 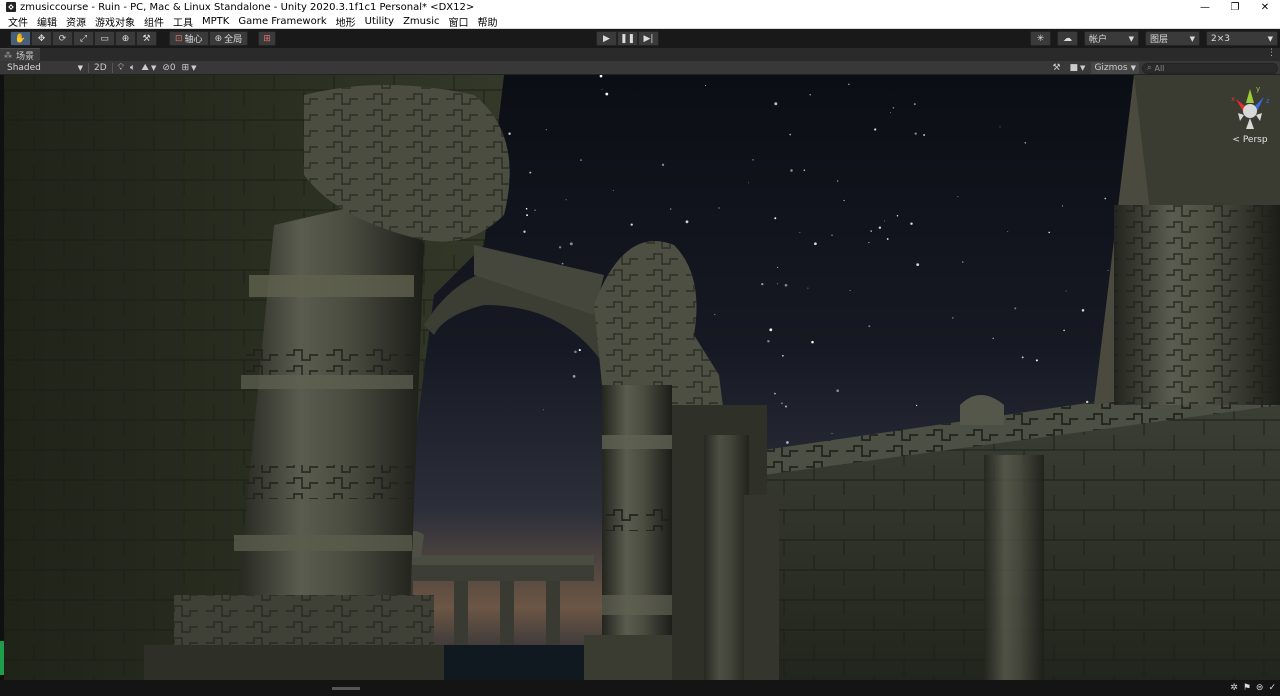 I want to click on step-button: ▶|, so click(x=648, y=38).